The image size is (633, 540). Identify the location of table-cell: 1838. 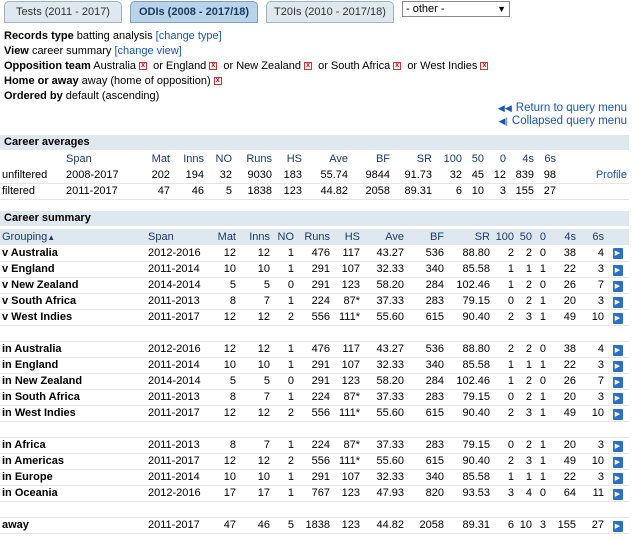
(314, 525).